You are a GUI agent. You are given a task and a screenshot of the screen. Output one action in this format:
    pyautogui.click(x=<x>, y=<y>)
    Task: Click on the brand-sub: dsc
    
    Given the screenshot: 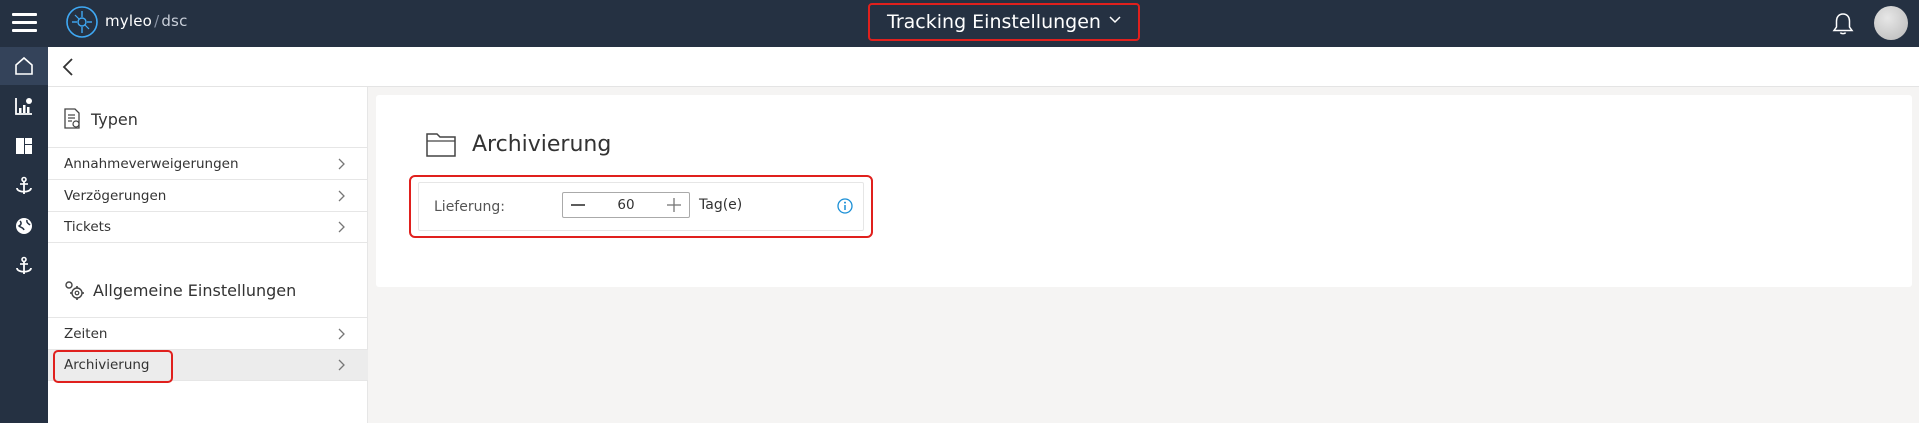 What is the action you would take?
    pyautogui.click(x=174, y=21)
    